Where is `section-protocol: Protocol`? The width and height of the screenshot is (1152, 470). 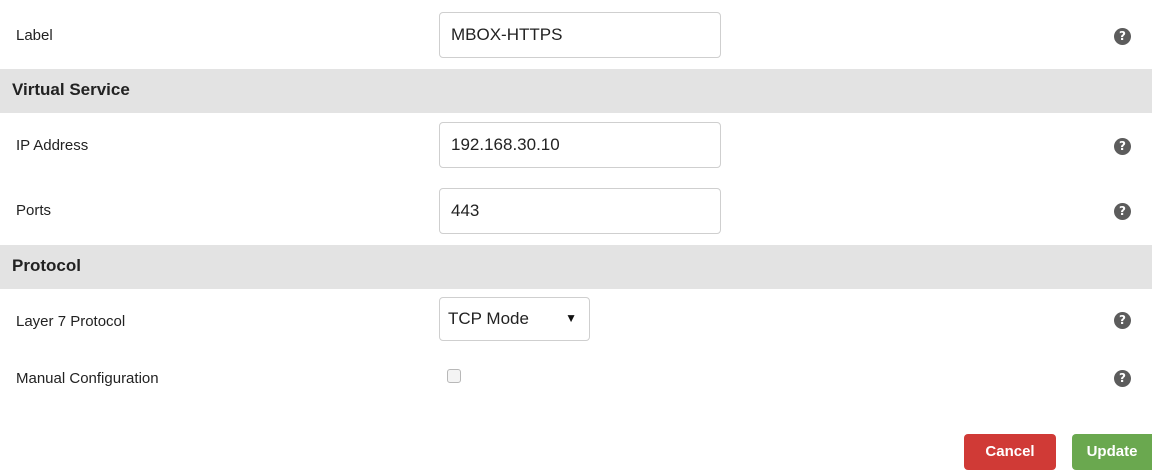 section-protocol: Protocol is located at coordinates (576, 267).